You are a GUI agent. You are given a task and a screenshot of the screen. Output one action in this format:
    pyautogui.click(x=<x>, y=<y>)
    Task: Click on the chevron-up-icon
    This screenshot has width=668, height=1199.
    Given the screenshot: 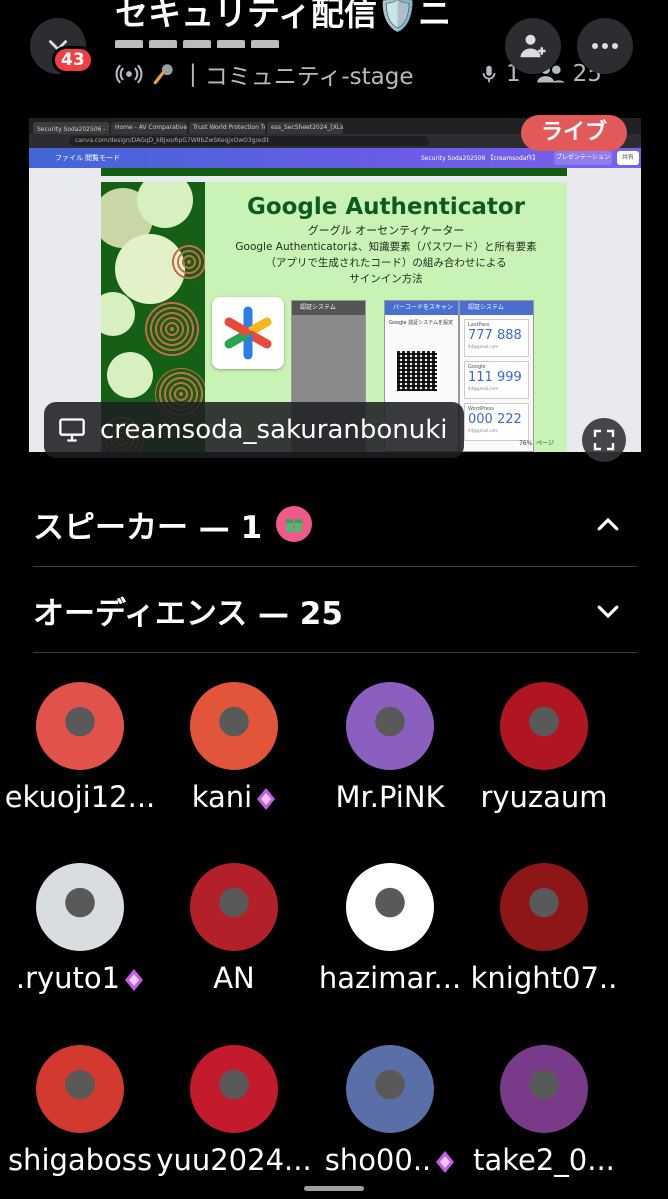 What is the action you would take?
    pyautogui.click(x=608, y=524)
    